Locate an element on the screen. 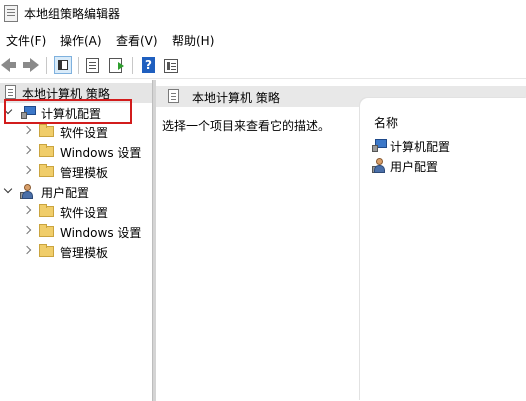 This screenshot has width=526, height=401. tree-item-user-config: 用户配置 is located at coordinates (76, 192).